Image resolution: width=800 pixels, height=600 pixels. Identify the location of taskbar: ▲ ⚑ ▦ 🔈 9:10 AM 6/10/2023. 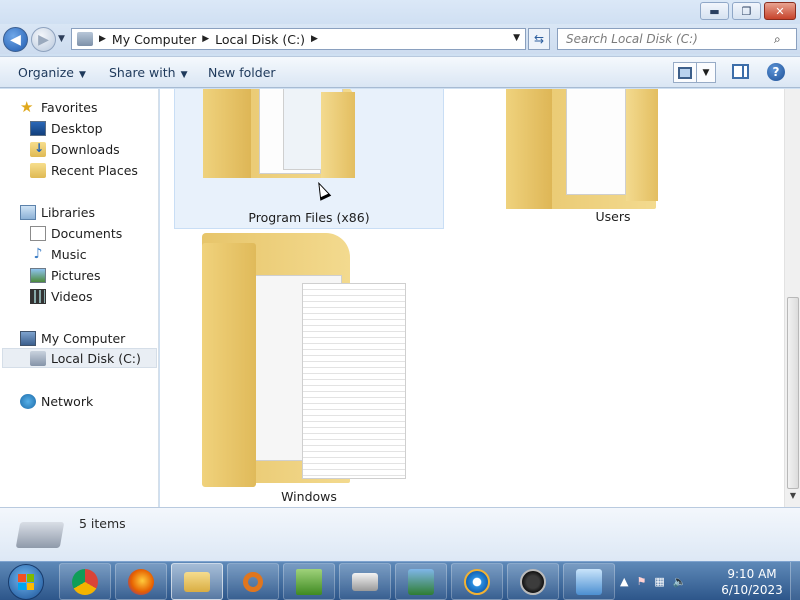
(400, 580).